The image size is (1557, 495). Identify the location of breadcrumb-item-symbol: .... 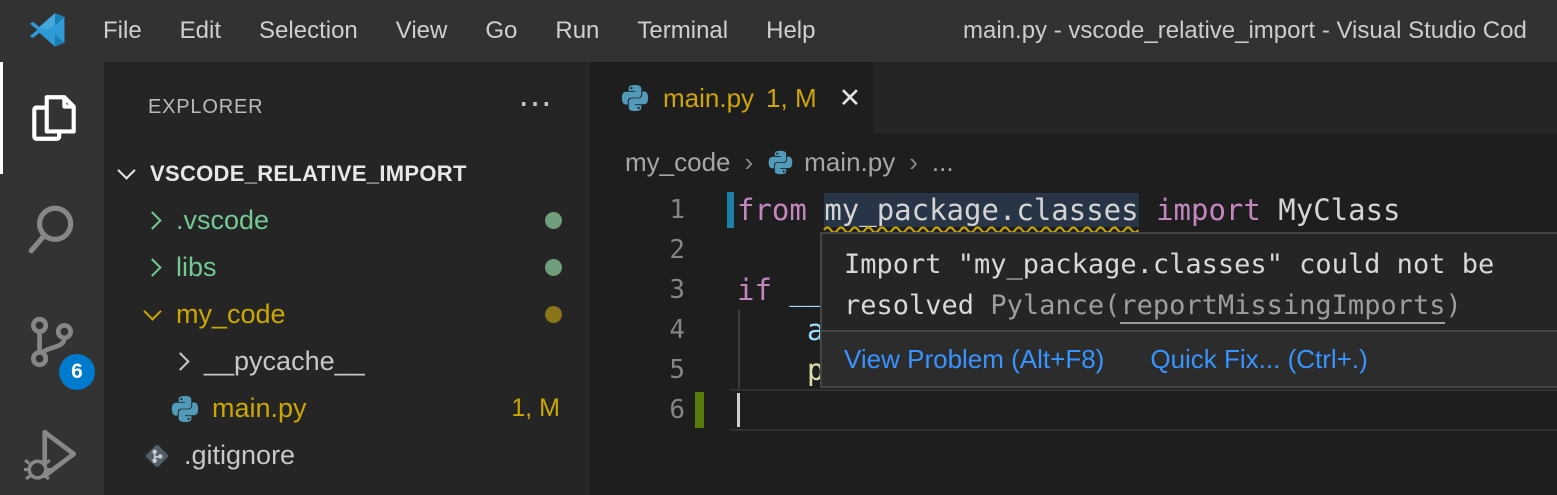
(943, 162).